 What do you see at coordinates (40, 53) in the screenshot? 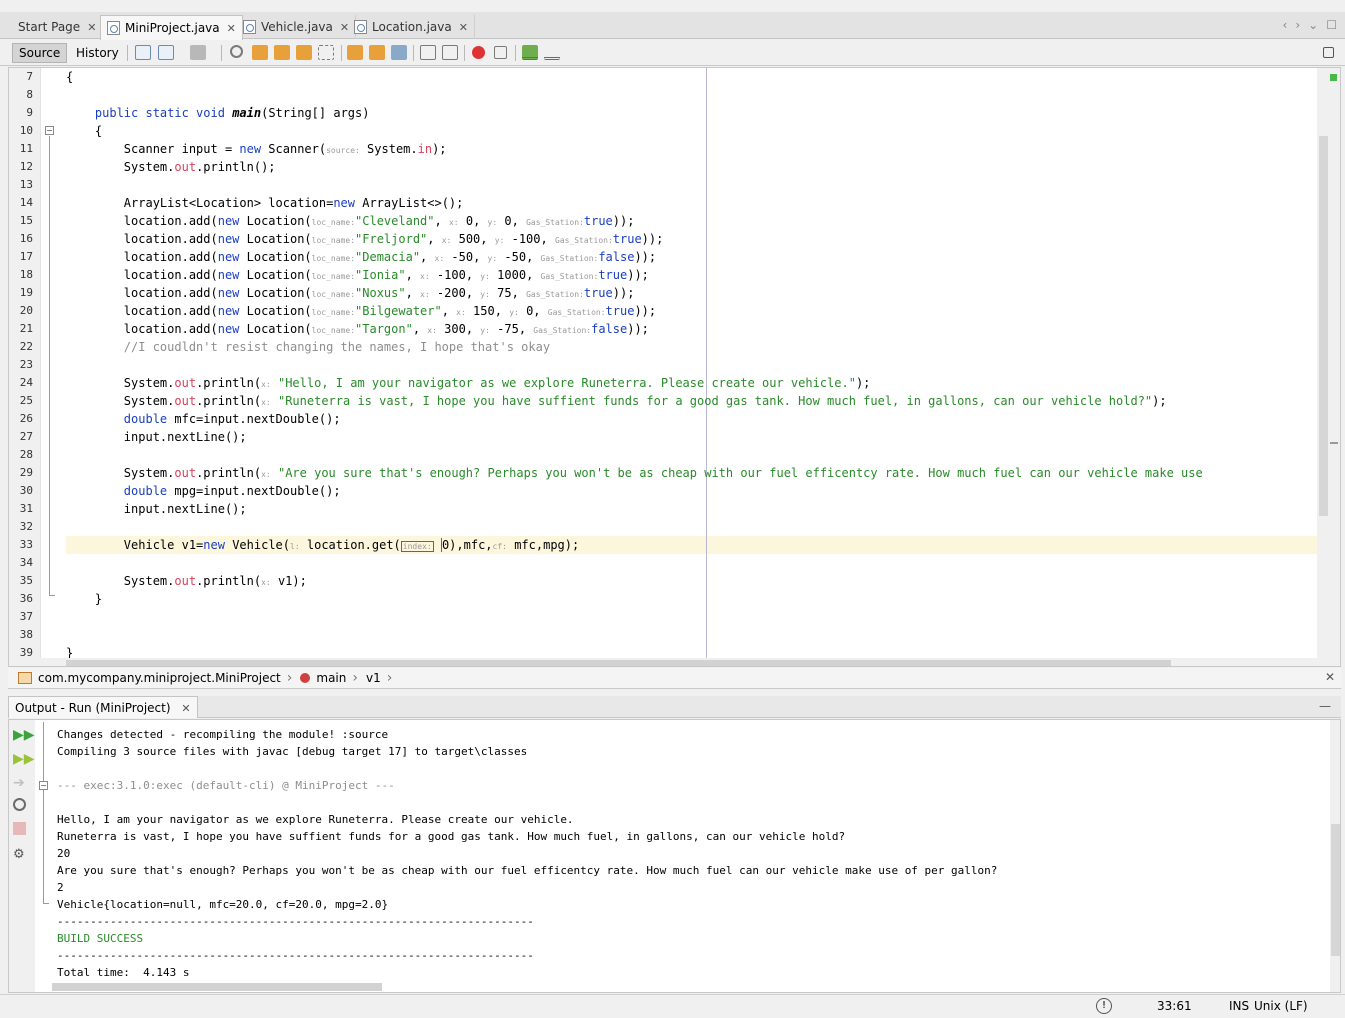
I see `source-button: Source` at bounding box center [40, 53].